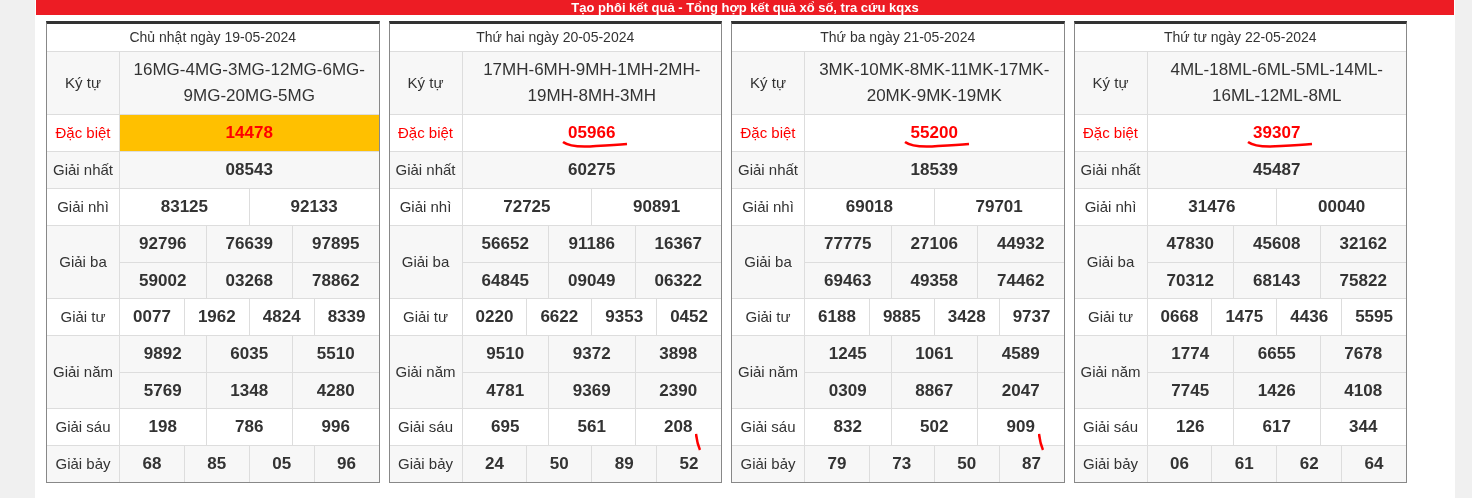 This screenshot has width=1472, height=498. I want to click on prize-number: 4781, so click(505, 390).